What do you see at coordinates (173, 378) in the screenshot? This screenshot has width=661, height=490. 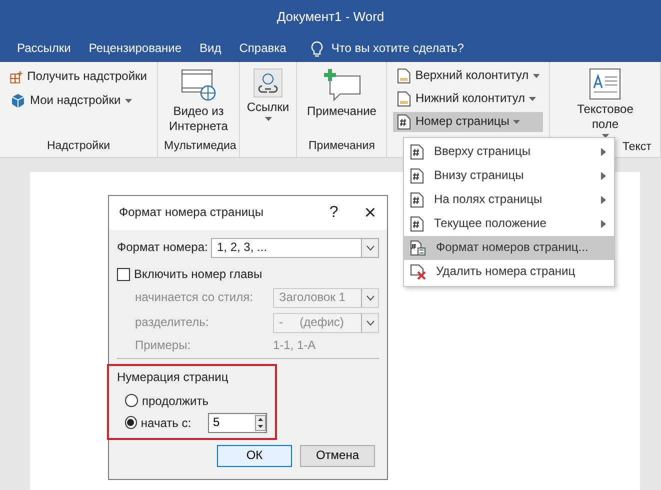 I see `section-title: Нумерация страниц` at bounding box center [173, 378].